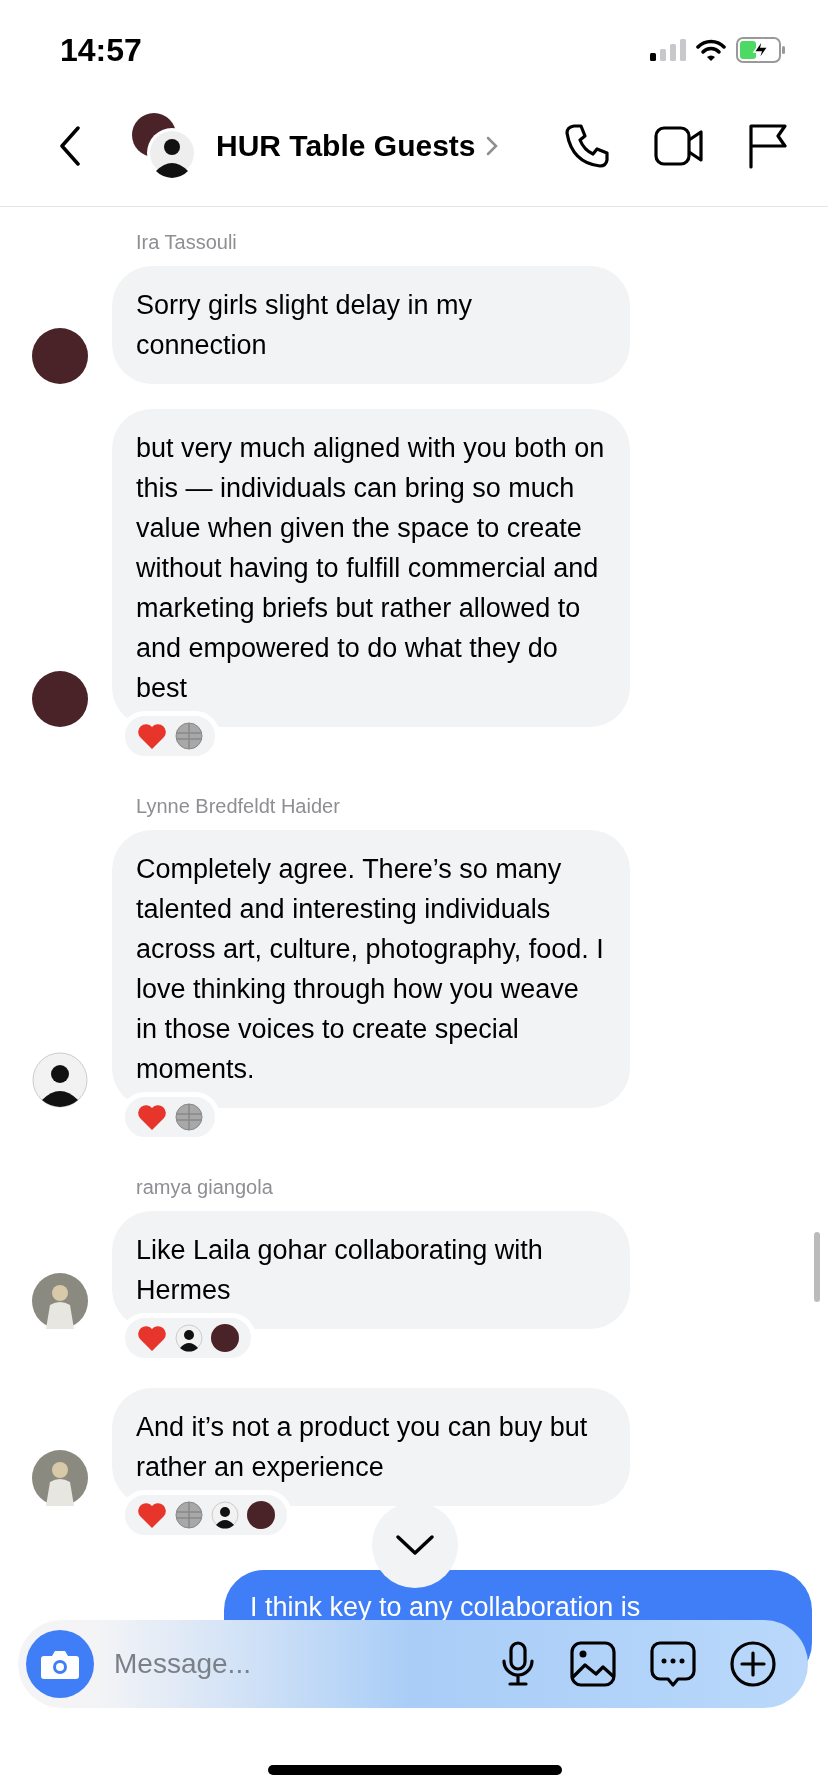  I want to click on signal-icon, so click(668, 50).